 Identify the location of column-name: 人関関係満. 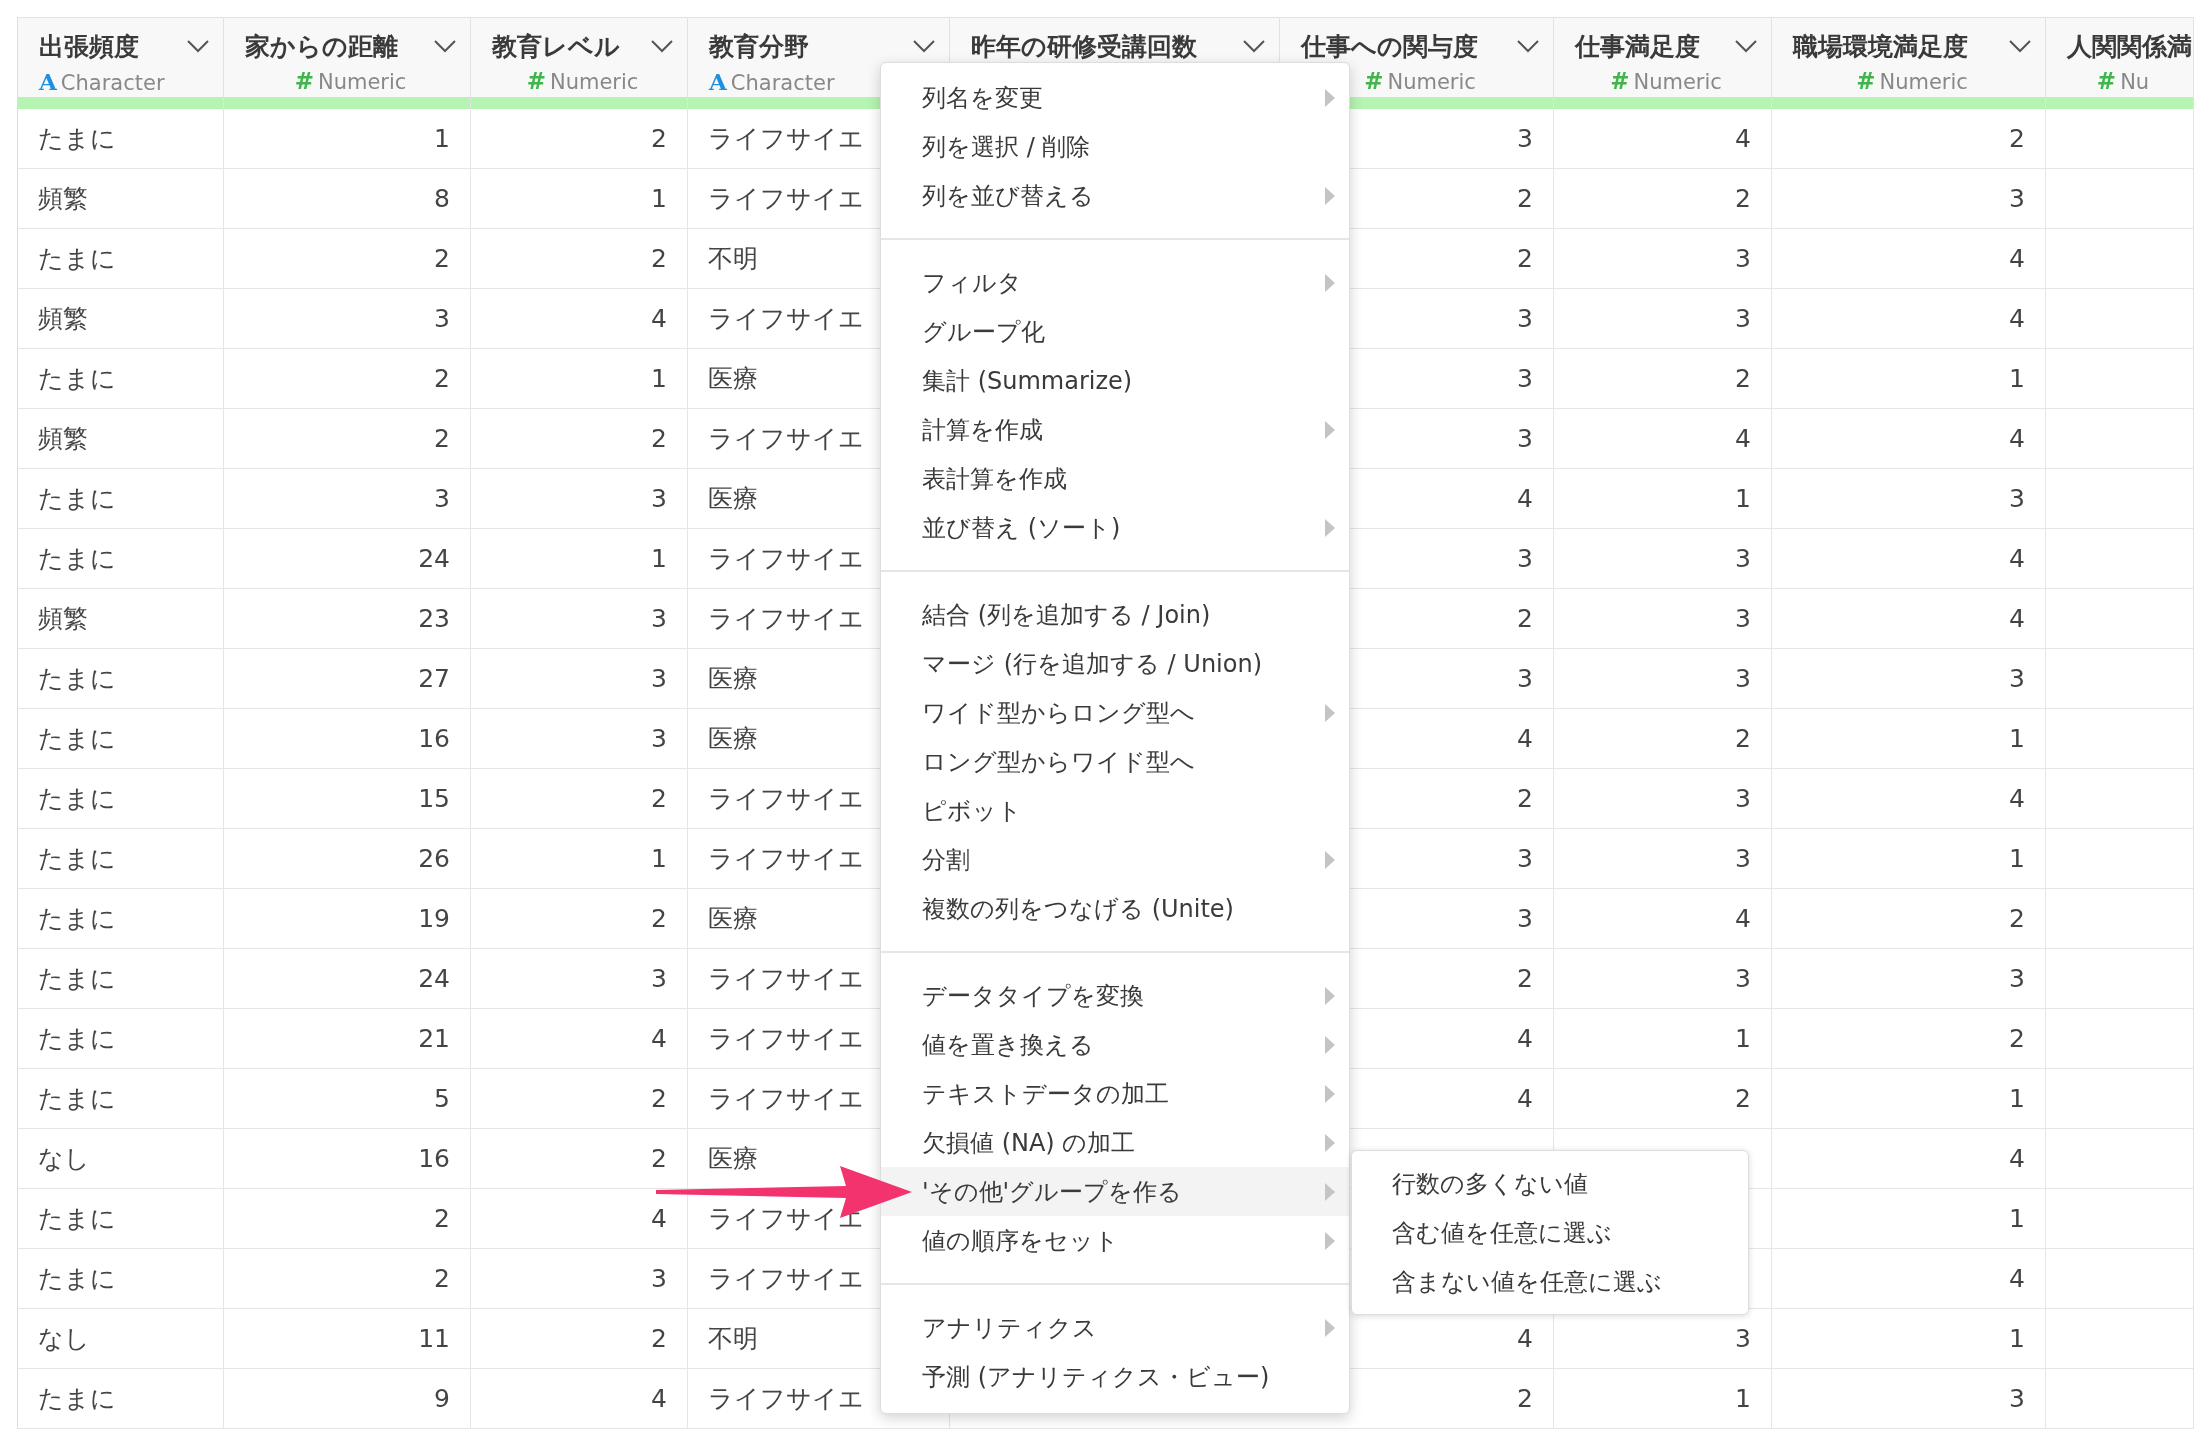
(2129, 46).